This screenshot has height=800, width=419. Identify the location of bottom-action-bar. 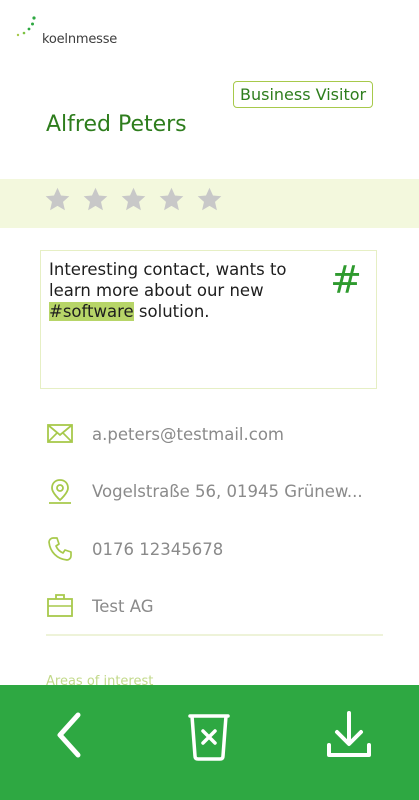
(209, 742).